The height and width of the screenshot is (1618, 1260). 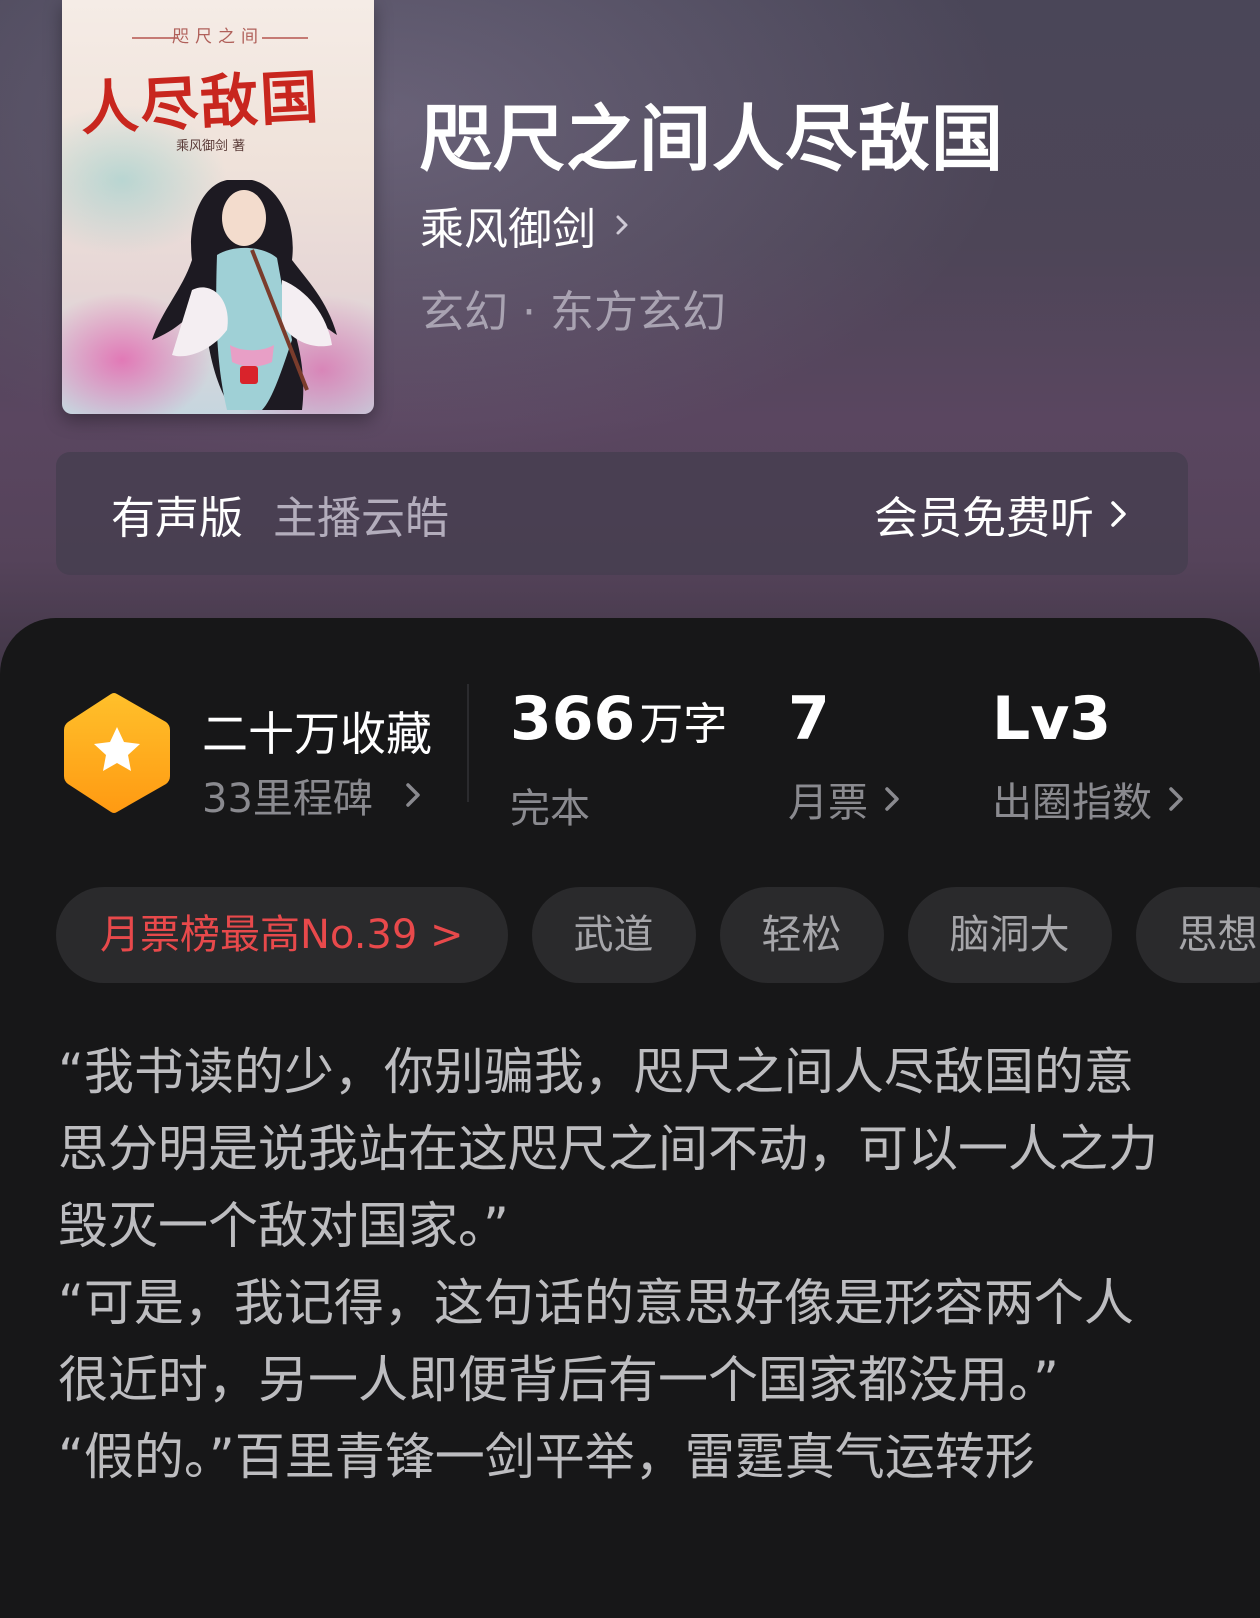 What do you see at coordinates (1009, 935) in the screenshot?
I see `tag-chip: 脑洞大` at bounding box center [1009, 935].